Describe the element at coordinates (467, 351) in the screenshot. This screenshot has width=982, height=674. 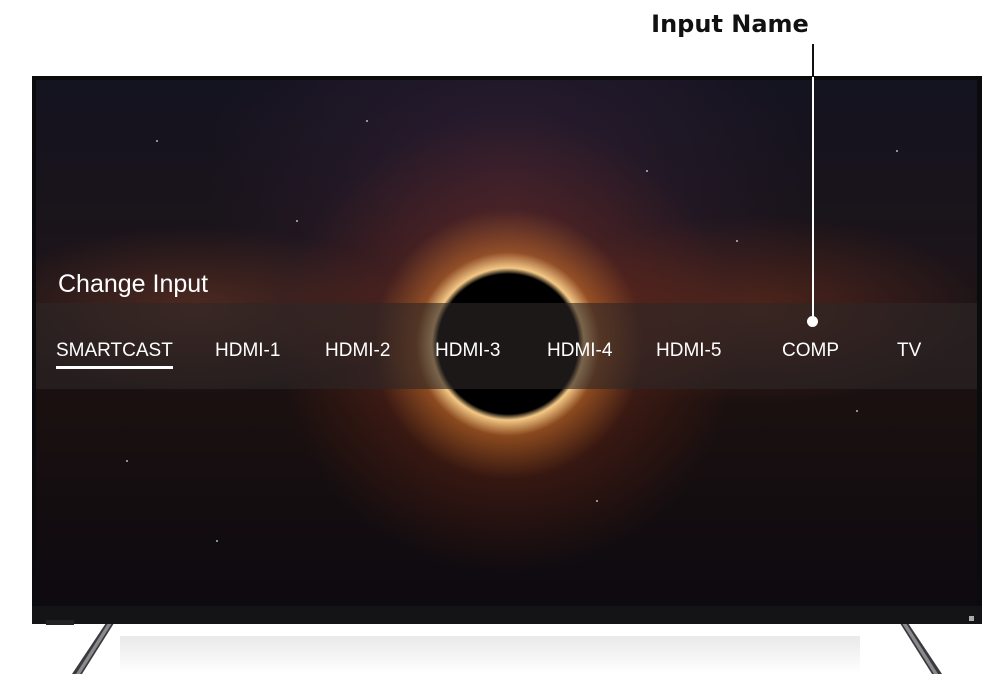
I see `input-hdmi-3: HDMI-3` at that location.